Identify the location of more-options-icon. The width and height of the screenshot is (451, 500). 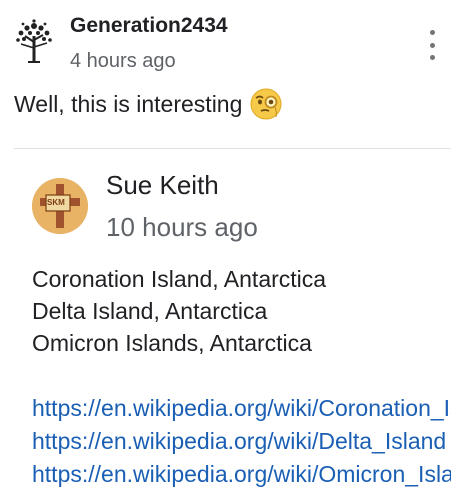
(432, 45).